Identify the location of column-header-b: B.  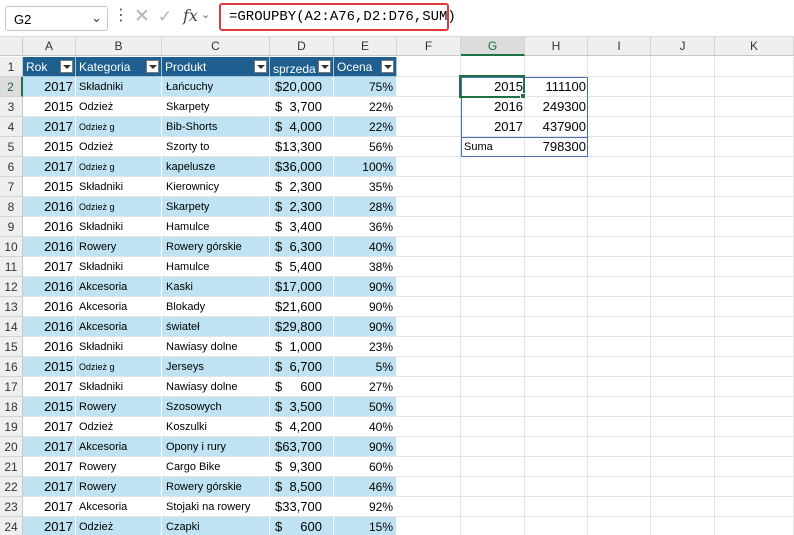
(119, 46).